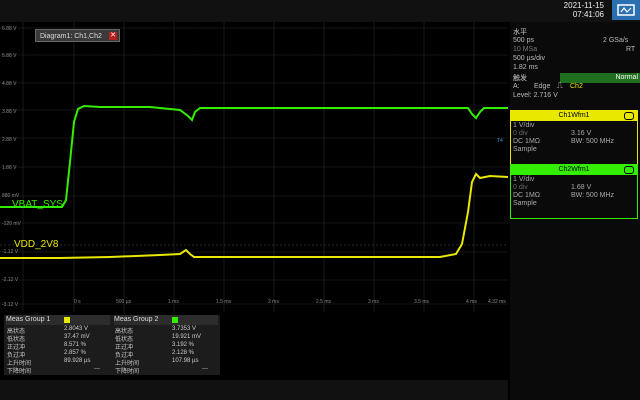 The width and height of the screenshot is (640, 400). What do you see at coordinates (10, 305) in the screenshot?
I see `y-tick-label: -3.12 V` at bounding box center [10, 305].